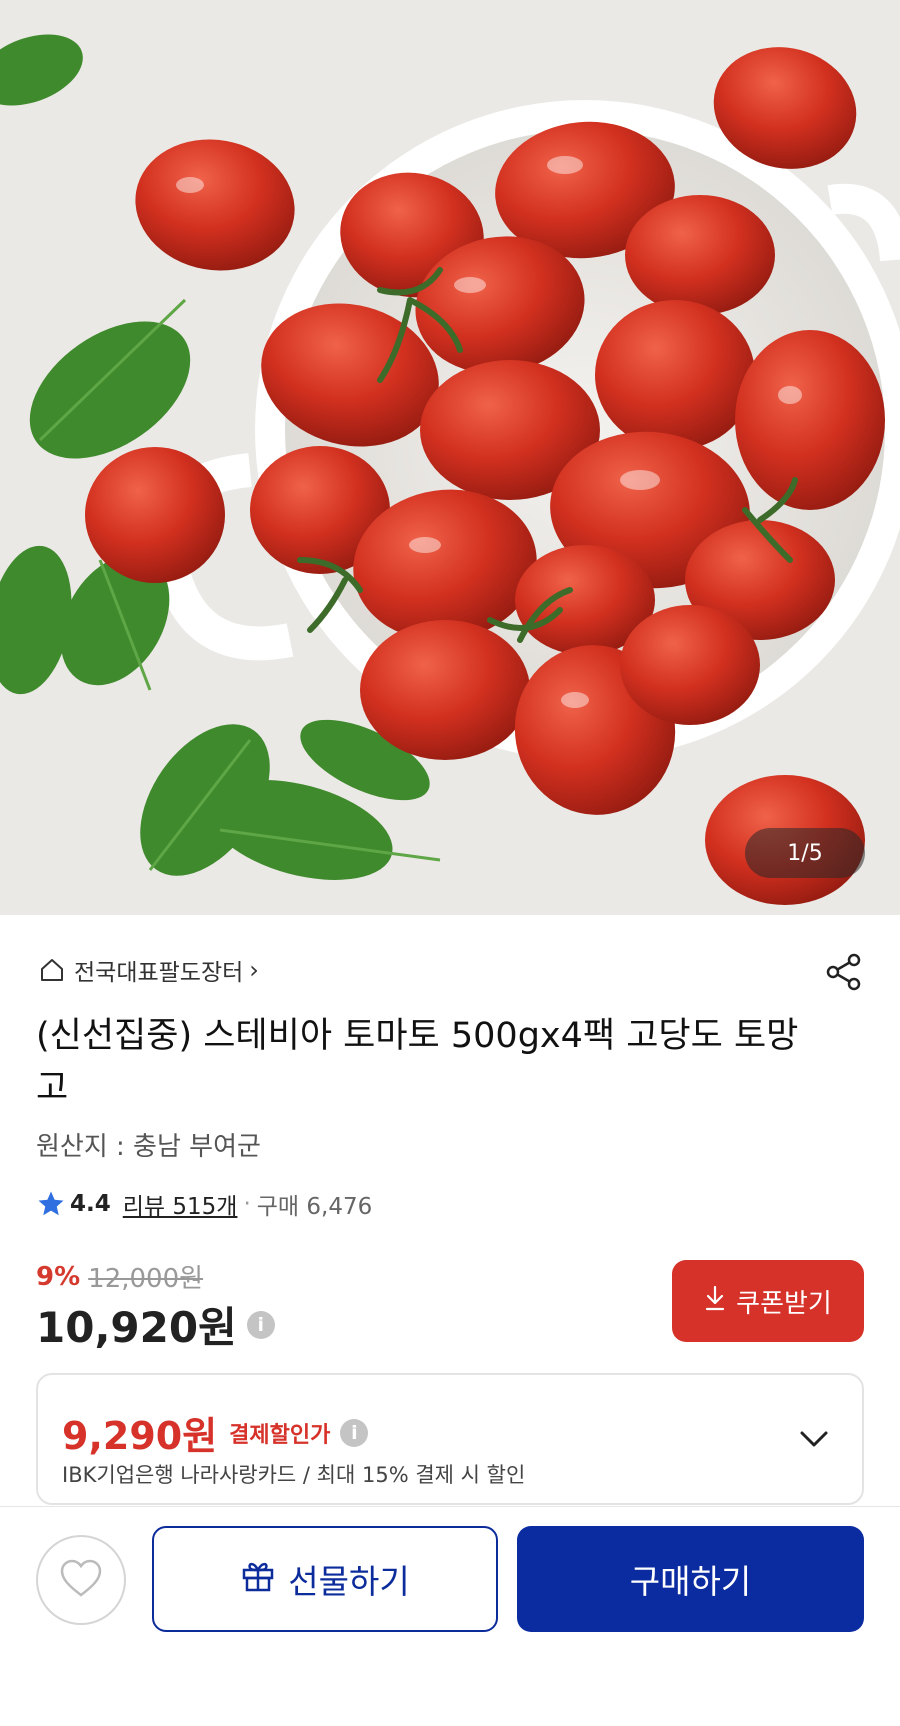 The width and height of the screenshot is (900, 1726). What do you see at coordinates (146, 1279) in the screenshot?
I see `original-price: 12,000원` at bounding box center [146, 1279].